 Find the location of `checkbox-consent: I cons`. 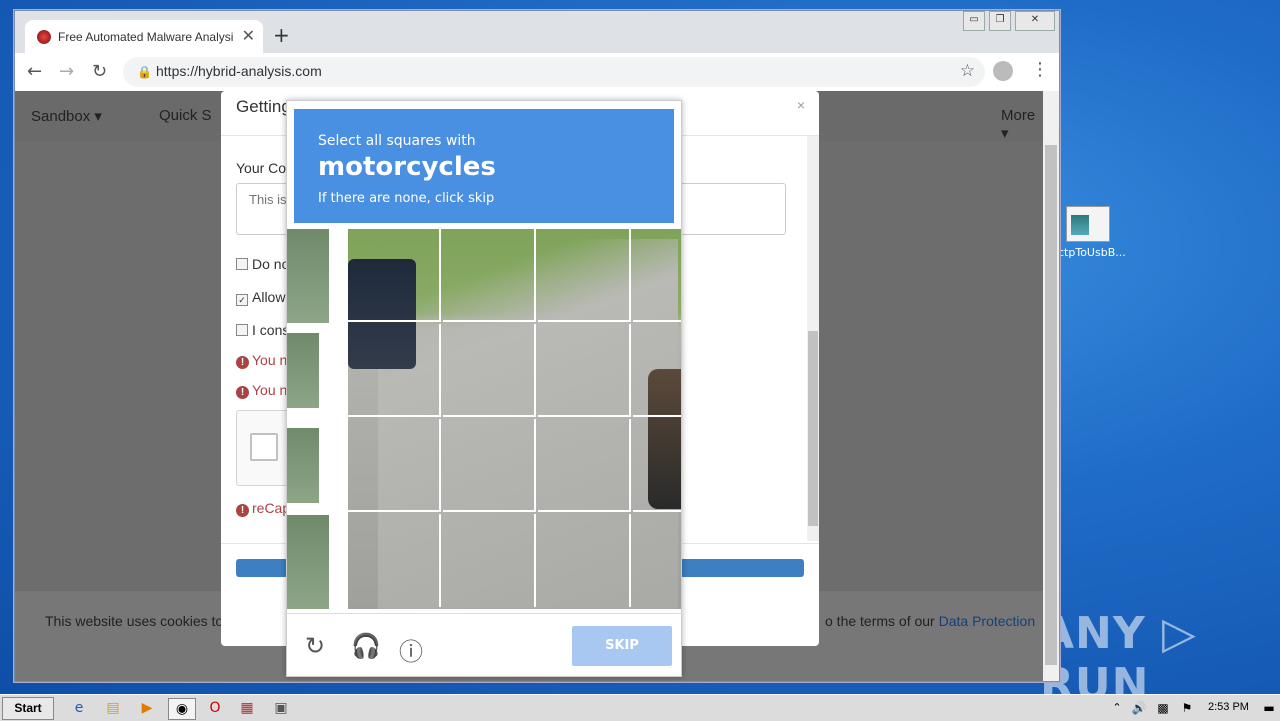

checkbox-consent: I cons is located at coordinates (262, 330).